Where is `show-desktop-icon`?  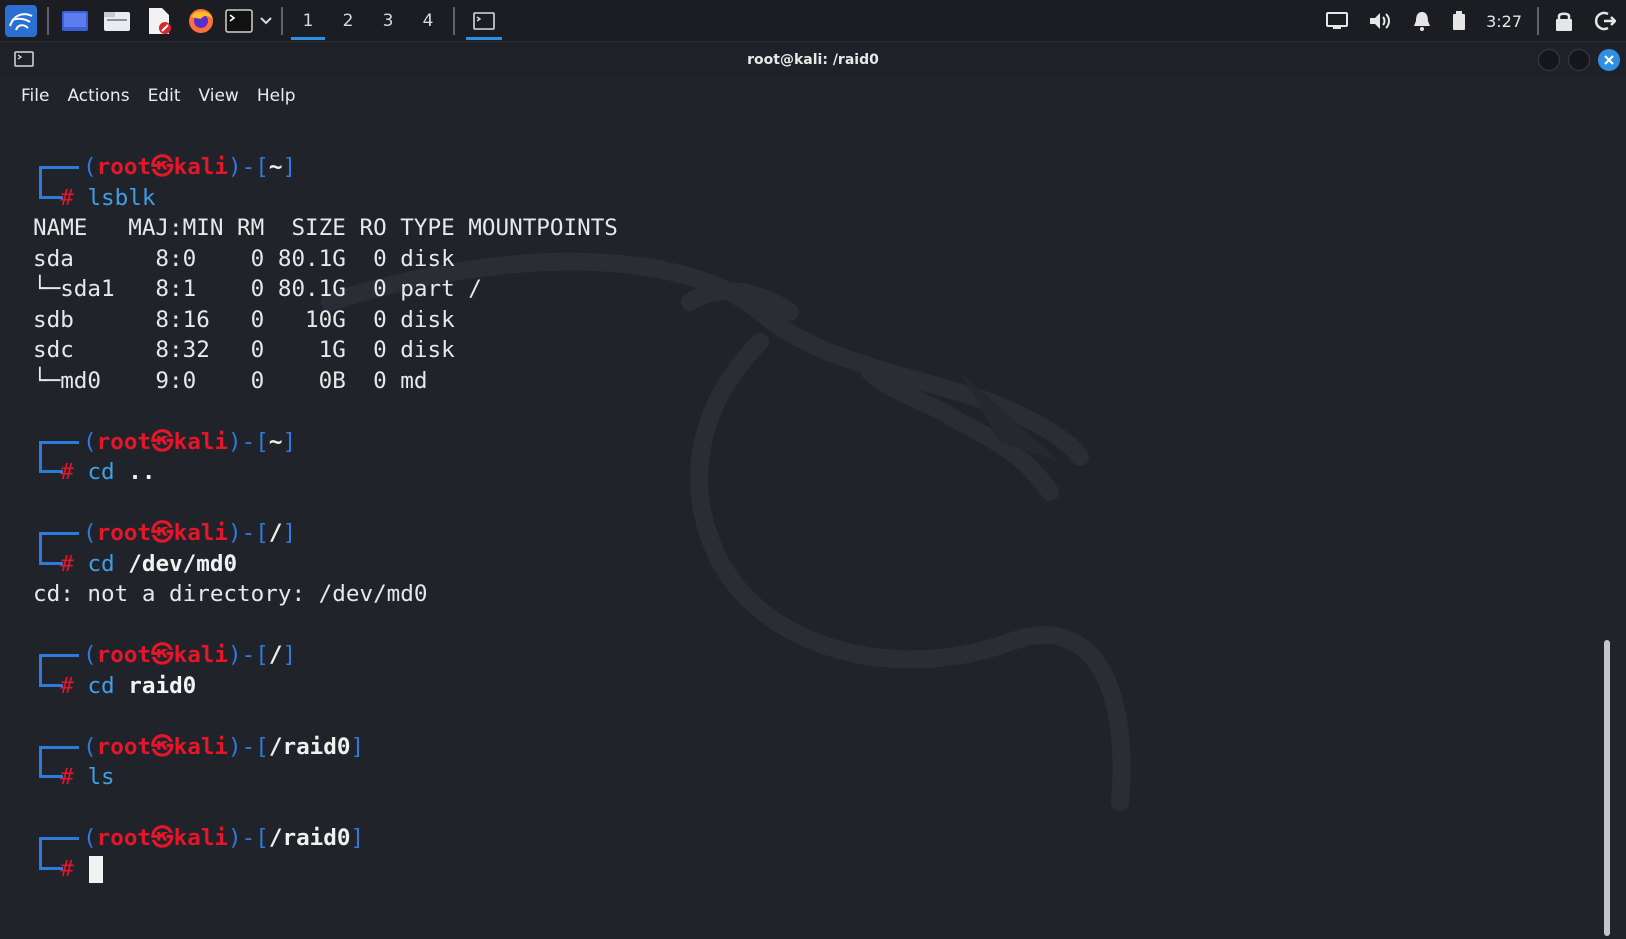 show-desktop-icon is located at coordinates (75, 21).